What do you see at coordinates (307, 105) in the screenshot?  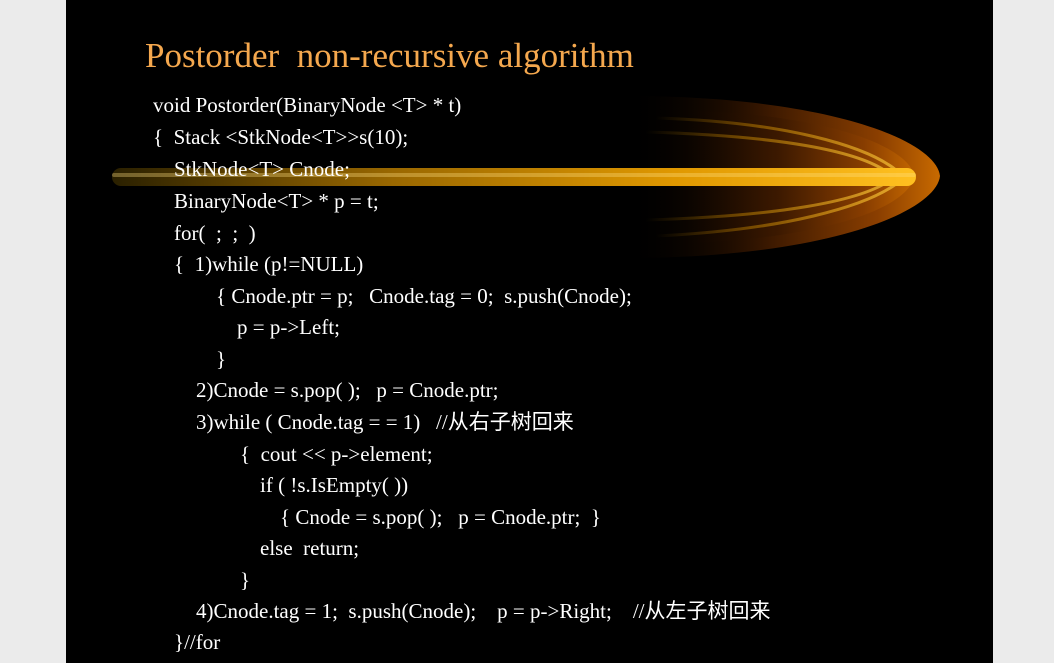 I see `code-line: void Postorder(BinaryNode <T> * t)` at bounding box center [307, 105].